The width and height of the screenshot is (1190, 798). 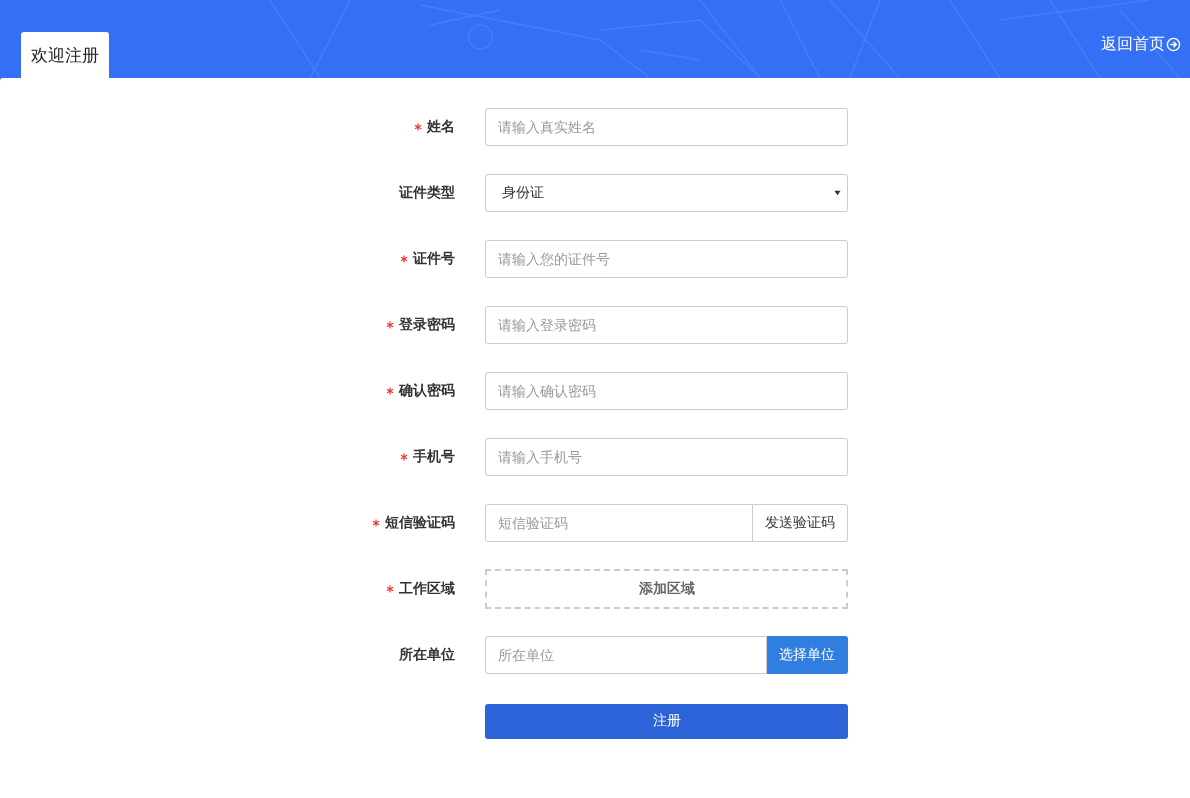 I want to click on field-label: 所在单位, so click(x=427, y=655).